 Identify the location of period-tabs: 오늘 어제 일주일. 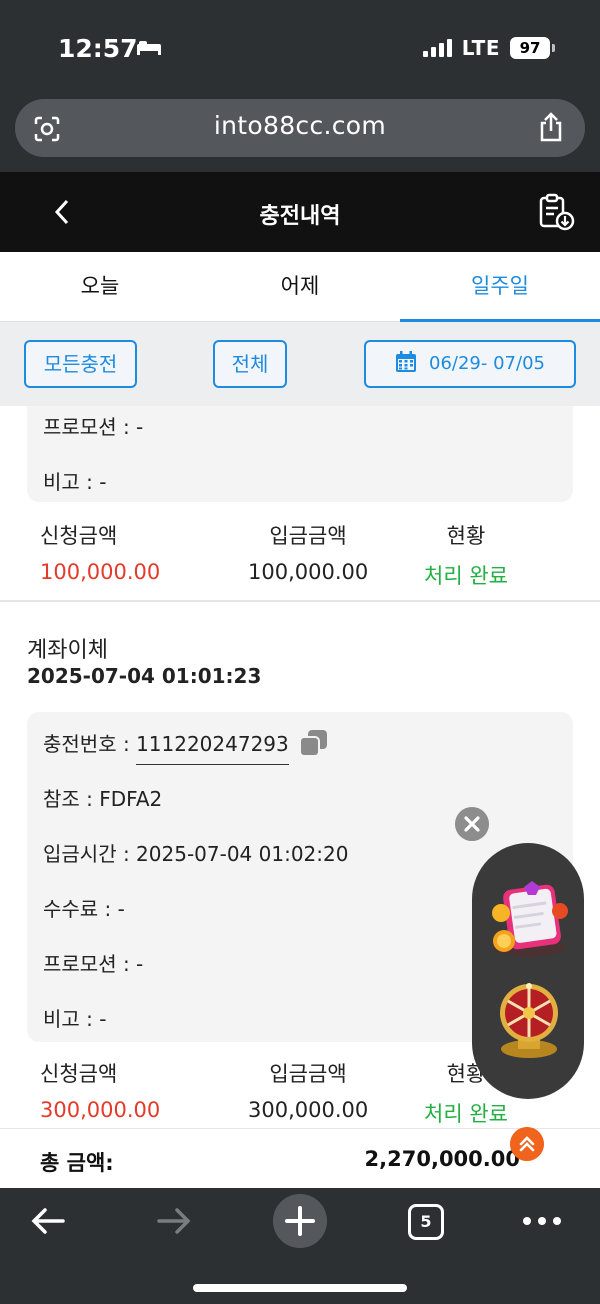
(300, 287).